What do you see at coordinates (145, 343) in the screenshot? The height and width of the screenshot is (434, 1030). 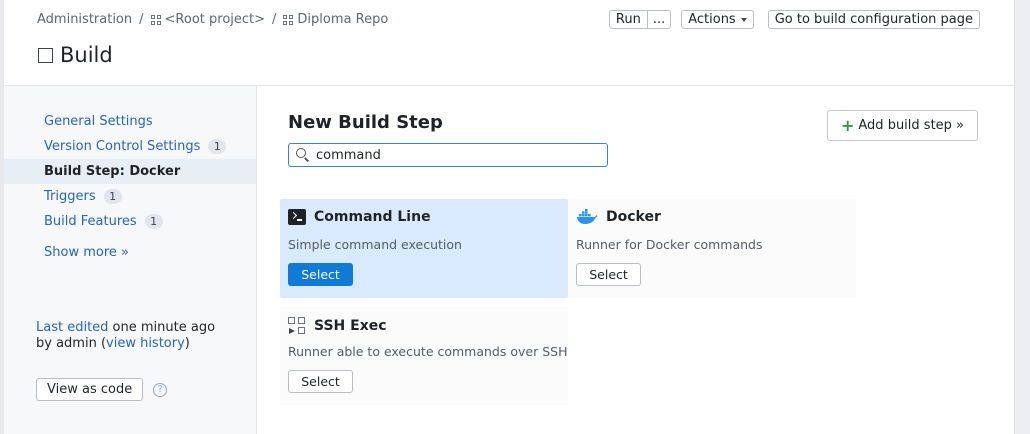 I see `view-history-link: view history` at bounding box center [145, 343].